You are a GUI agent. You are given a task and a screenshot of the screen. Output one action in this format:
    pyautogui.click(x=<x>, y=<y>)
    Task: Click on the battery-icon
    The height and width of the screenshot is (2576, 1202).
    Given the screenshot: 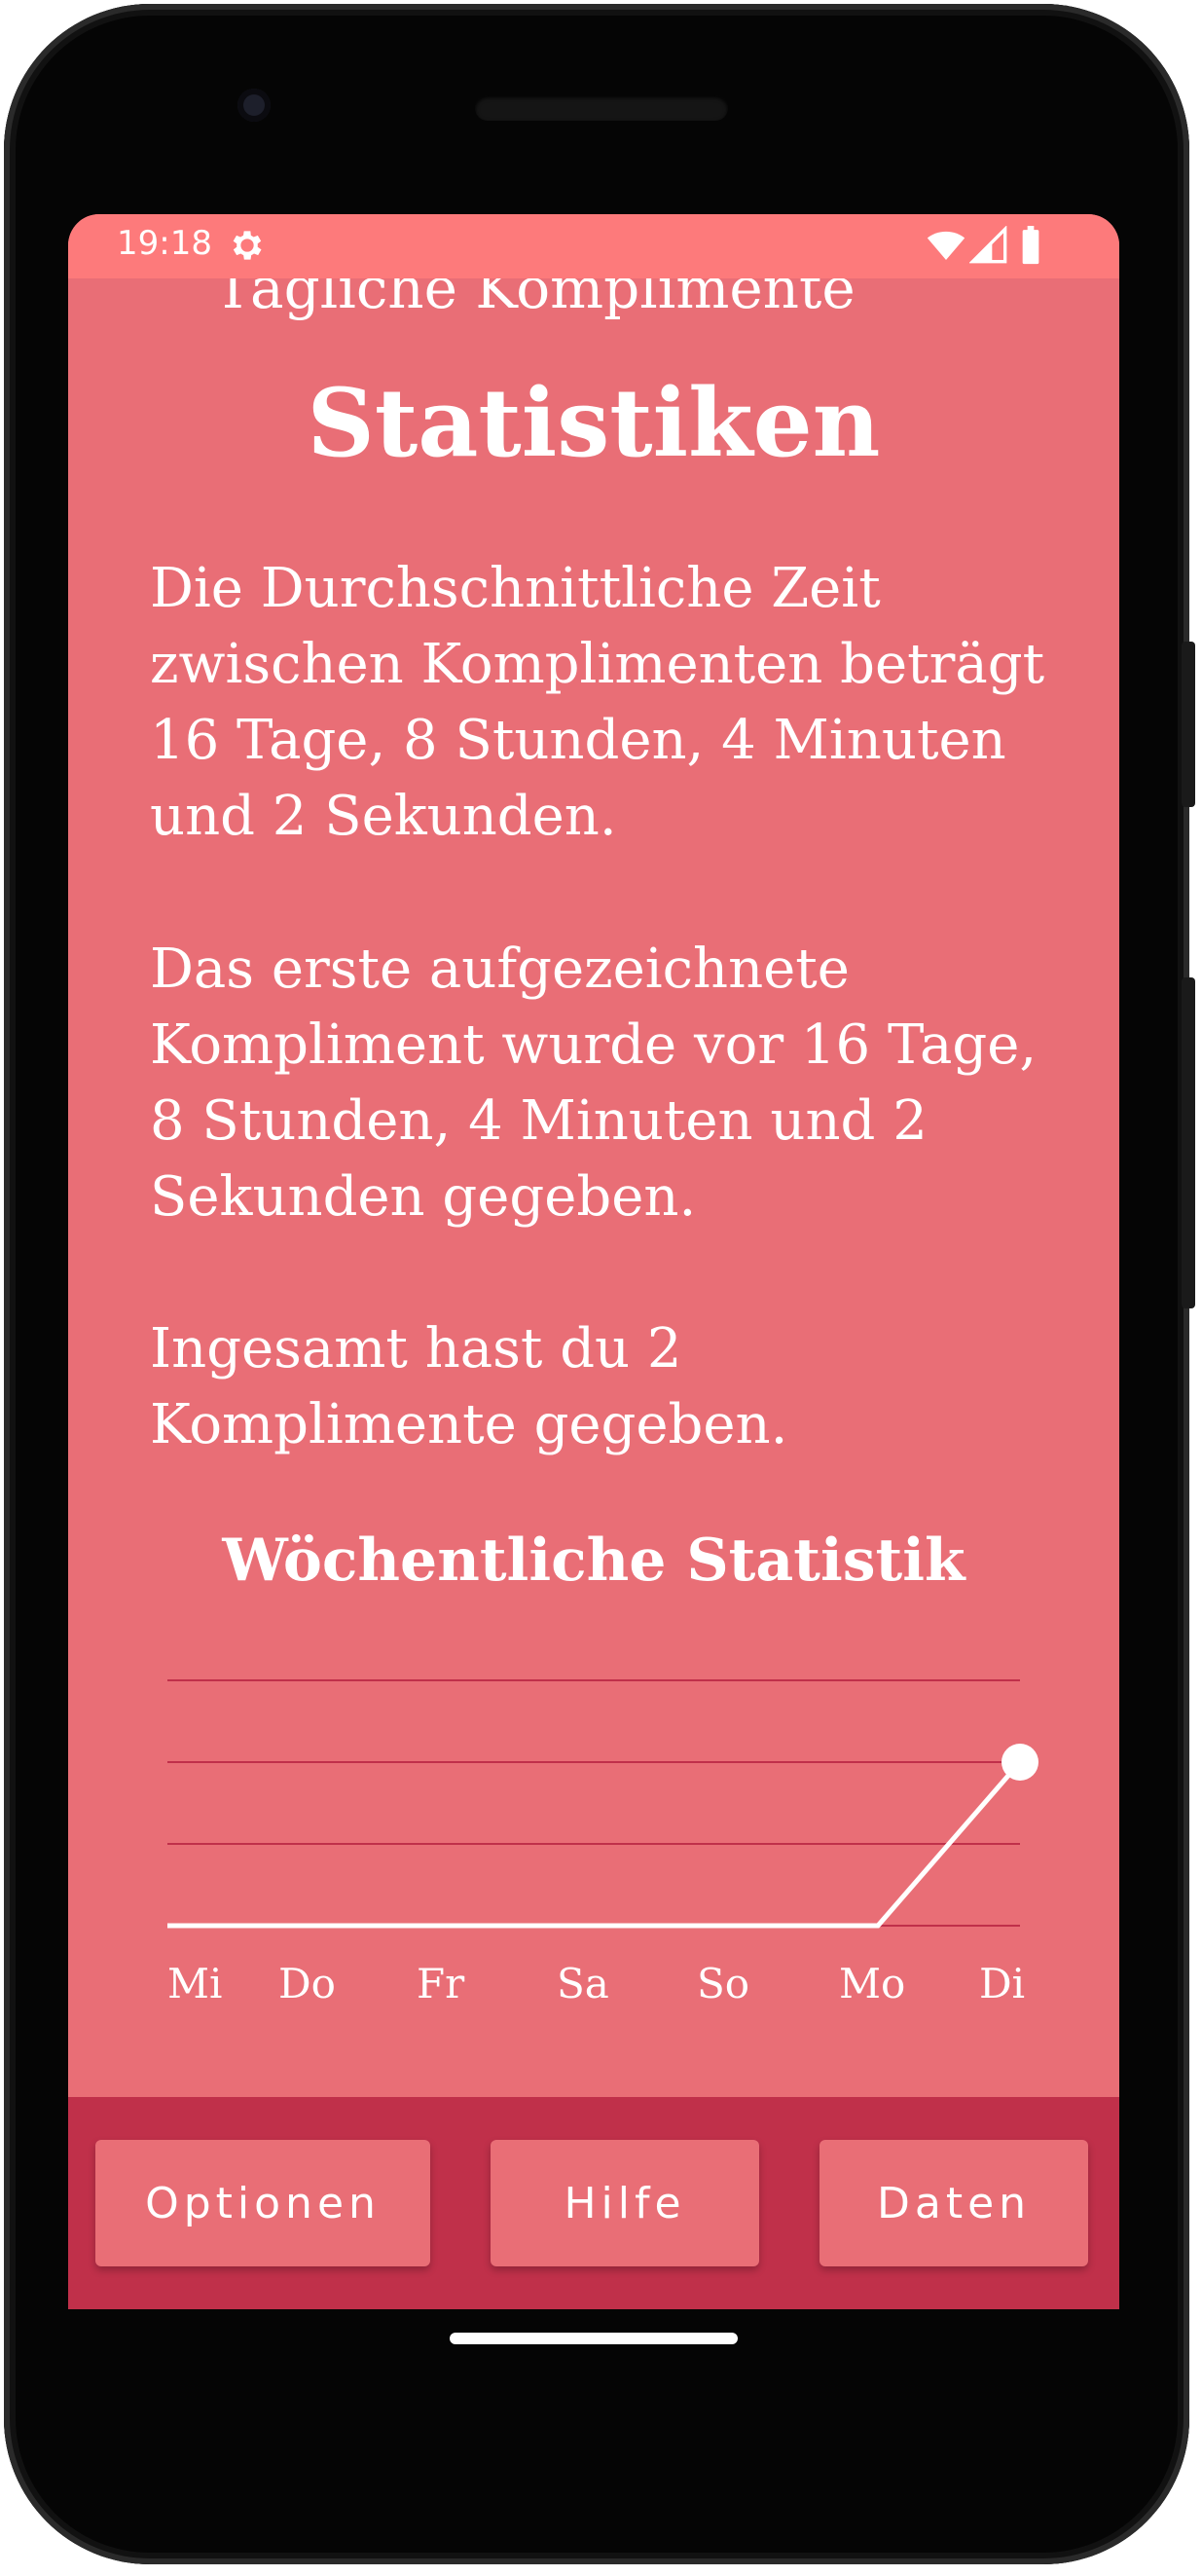 What is the action you would take?
    pyautogui.click(x=1030, y=245)
    